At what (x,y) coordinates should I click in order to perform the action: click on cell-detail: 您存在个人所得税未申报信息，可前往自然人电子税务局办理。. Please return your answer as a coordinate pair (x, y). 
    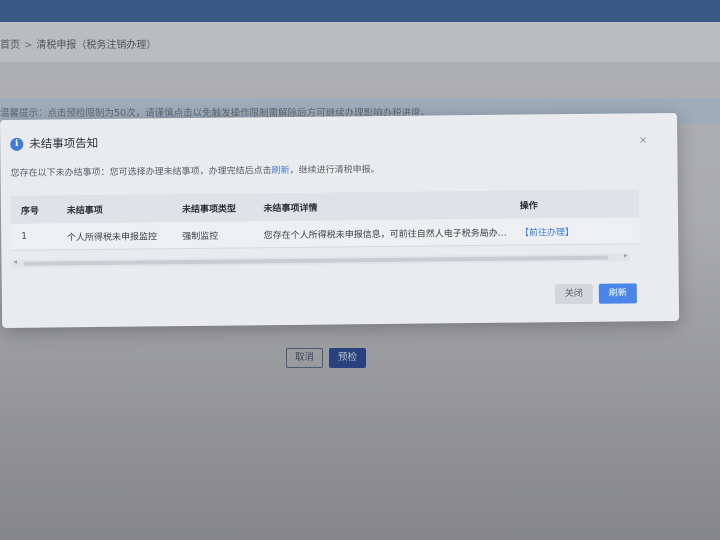
    Looking at the image, I should click on (389, 234).